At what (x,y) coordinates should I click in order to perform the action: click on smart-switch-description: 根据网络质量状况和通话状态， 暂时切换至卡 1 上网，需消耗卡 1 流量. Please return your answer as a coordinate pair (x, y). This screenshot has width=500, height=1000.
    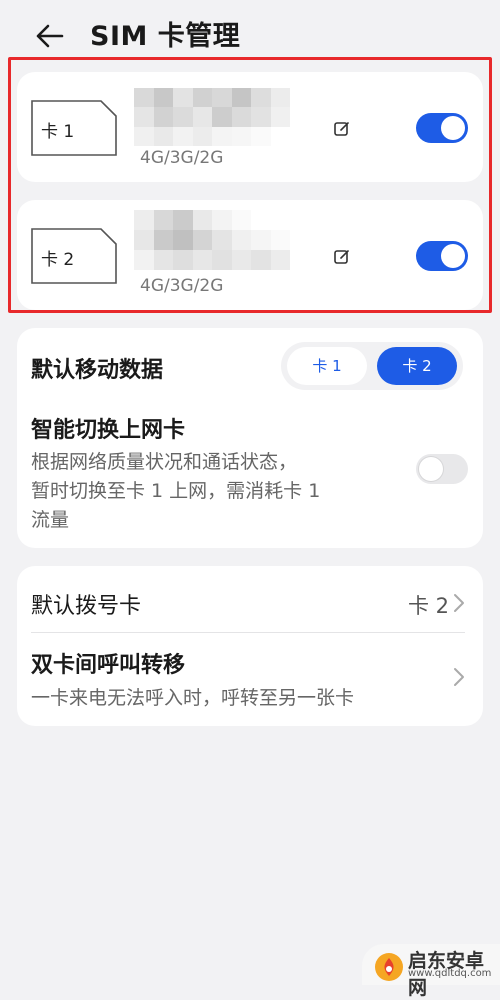
    Looking at the image, I should click on (216, 491).